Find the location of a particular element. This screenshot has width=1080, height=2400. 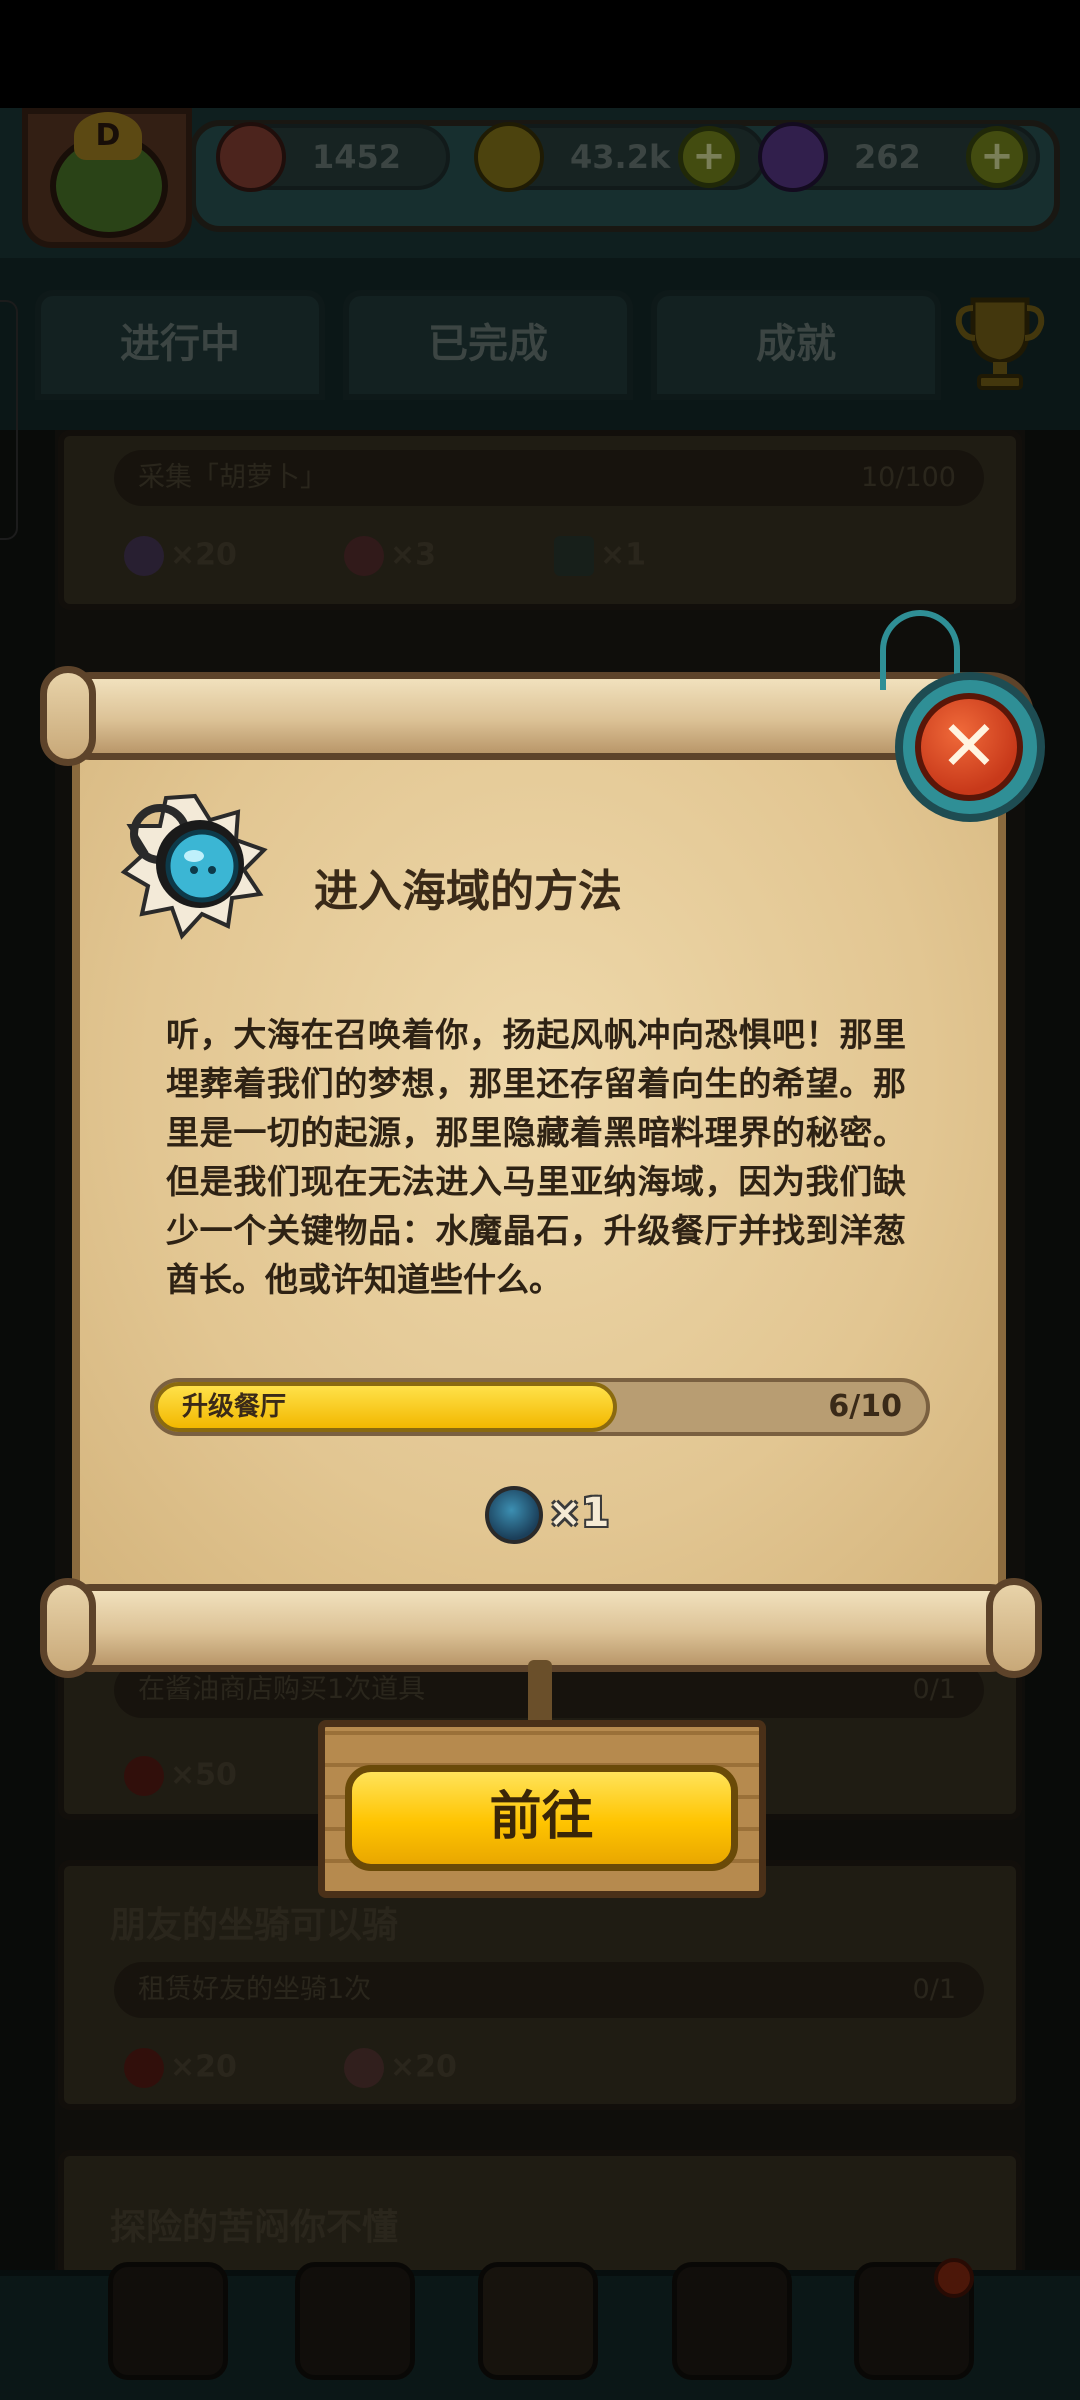

quest-progress-bar: 升级餐厅 6/10 is located at coordinates (540, 1407).